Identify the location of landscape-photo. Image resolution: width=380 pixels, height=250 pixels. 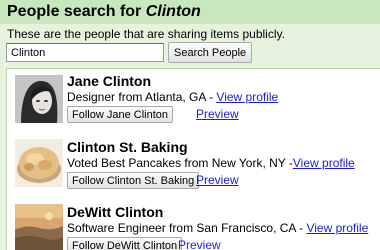
(39, 227).